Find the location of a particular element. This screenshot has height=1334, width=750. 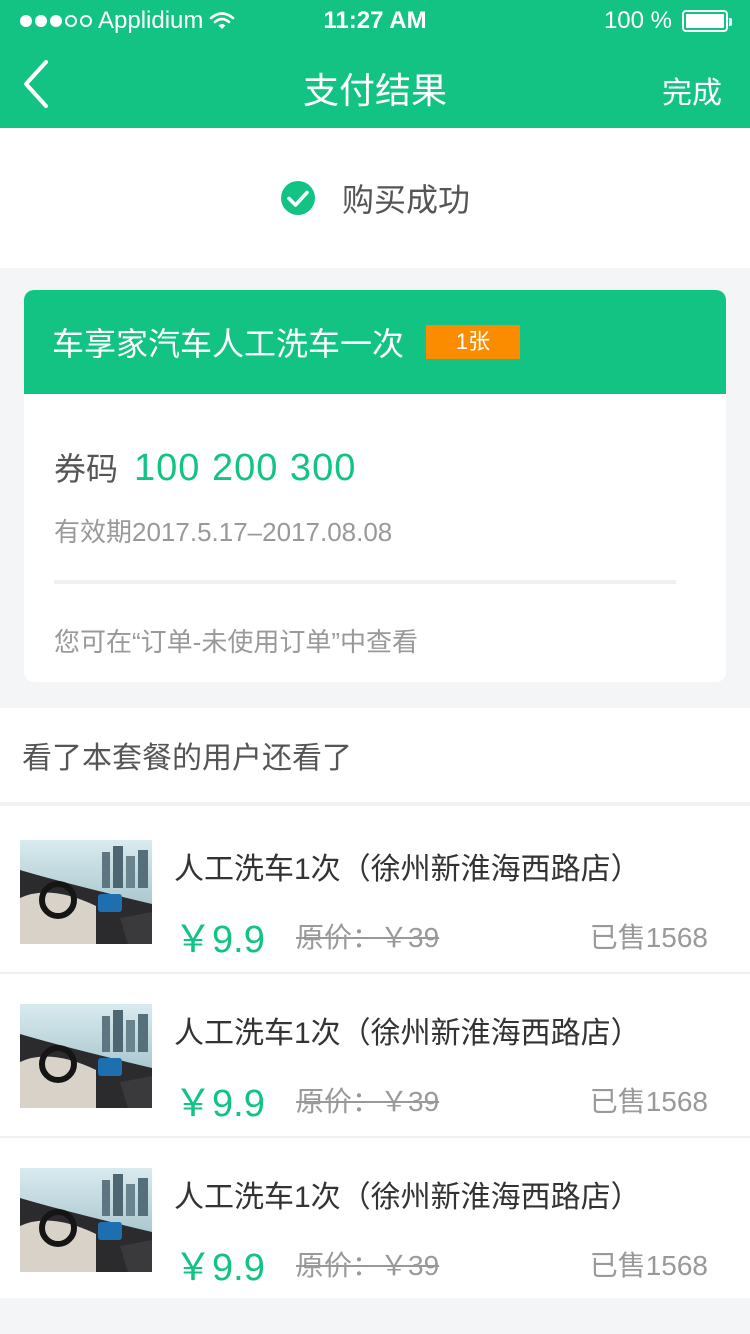

battery-group: 100 % is located at coordinates (667, 21).